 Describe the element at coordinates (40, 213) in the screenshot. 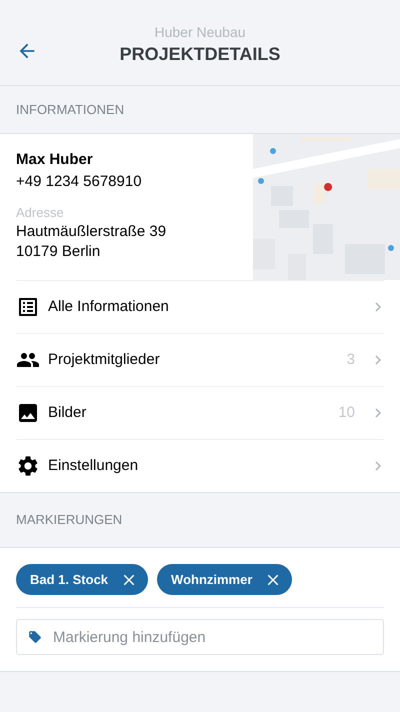

I see `address-label: Adresse` at that location.